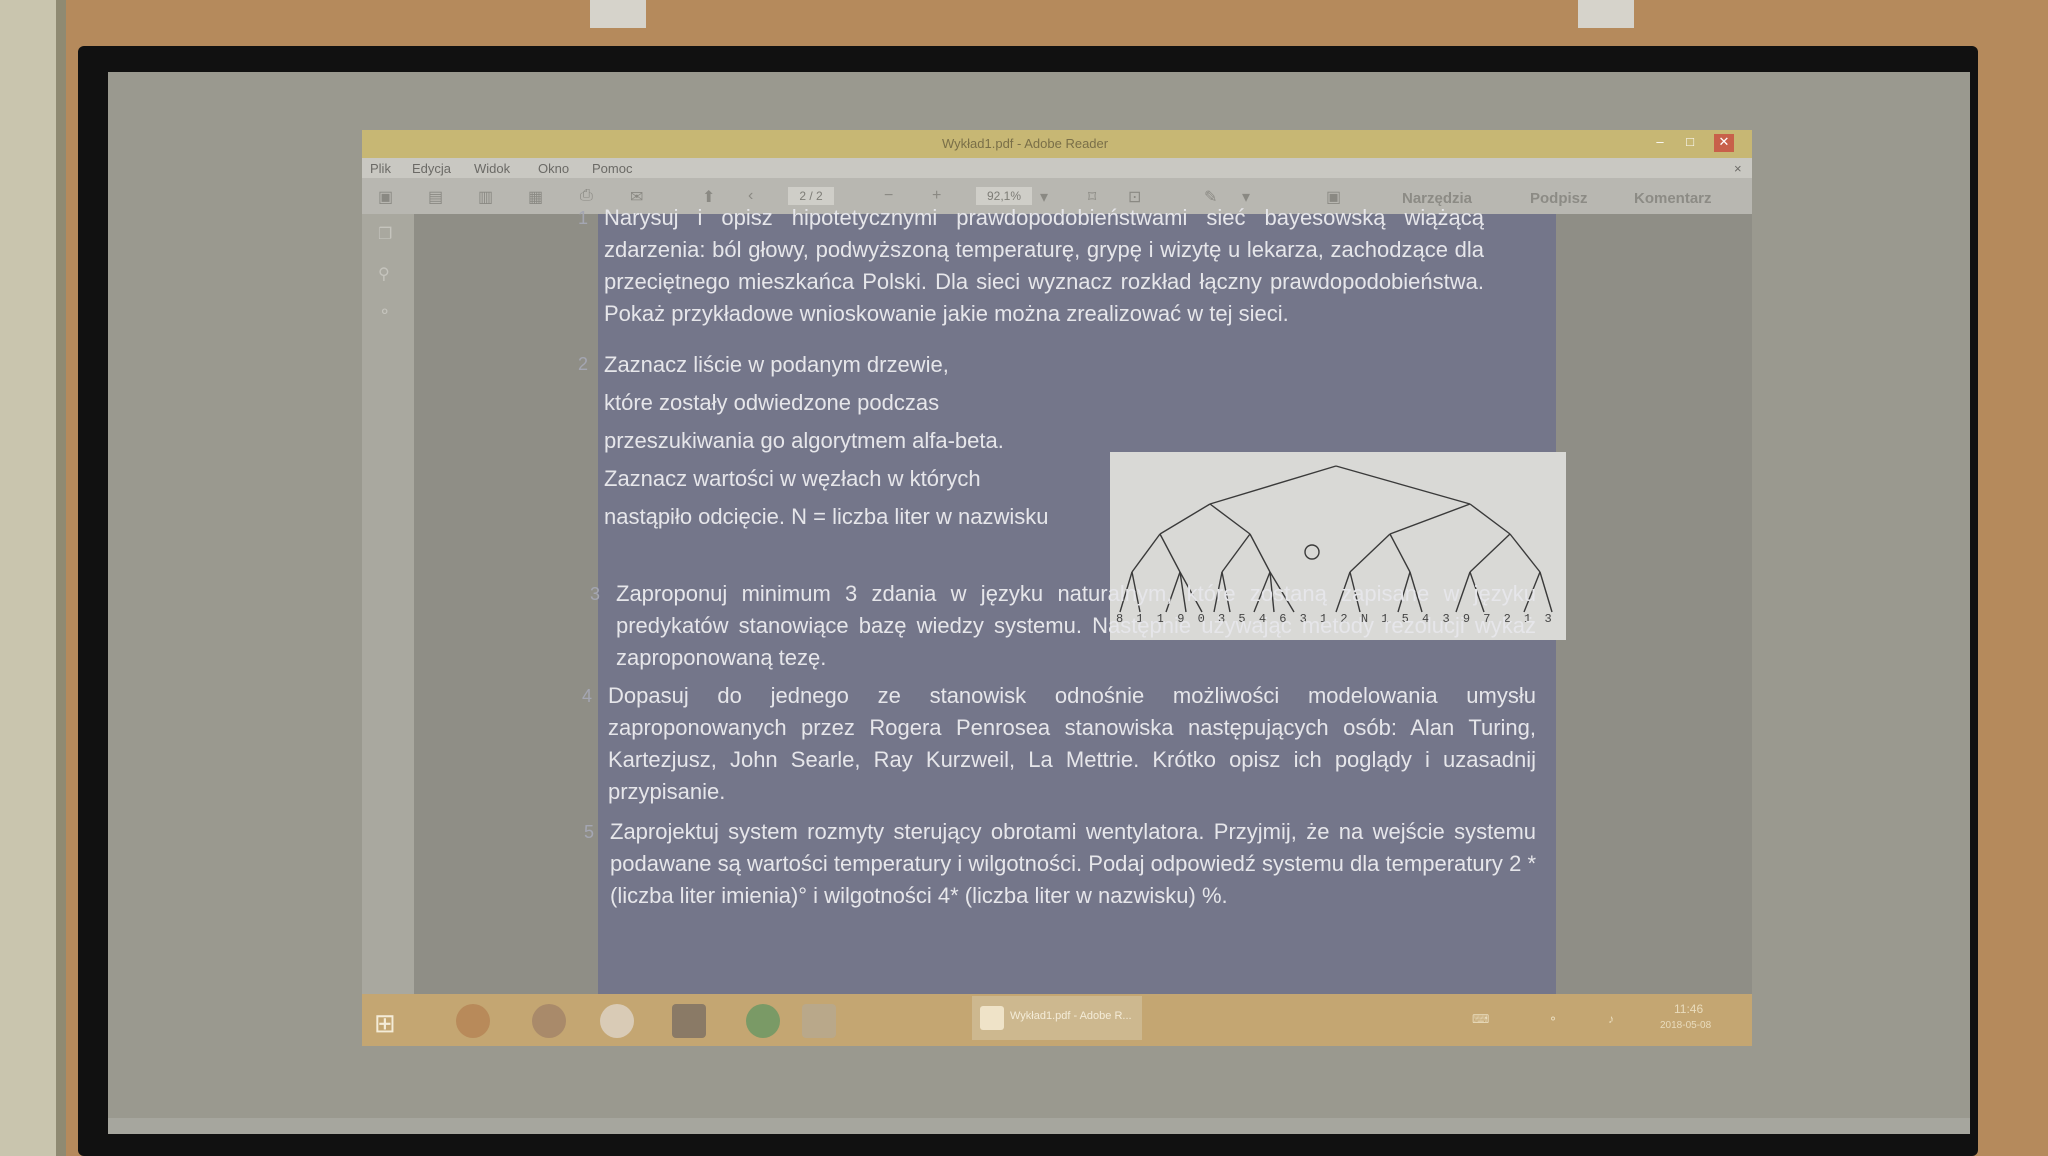  I want to click on firefox-icon, so click(549, 1021).